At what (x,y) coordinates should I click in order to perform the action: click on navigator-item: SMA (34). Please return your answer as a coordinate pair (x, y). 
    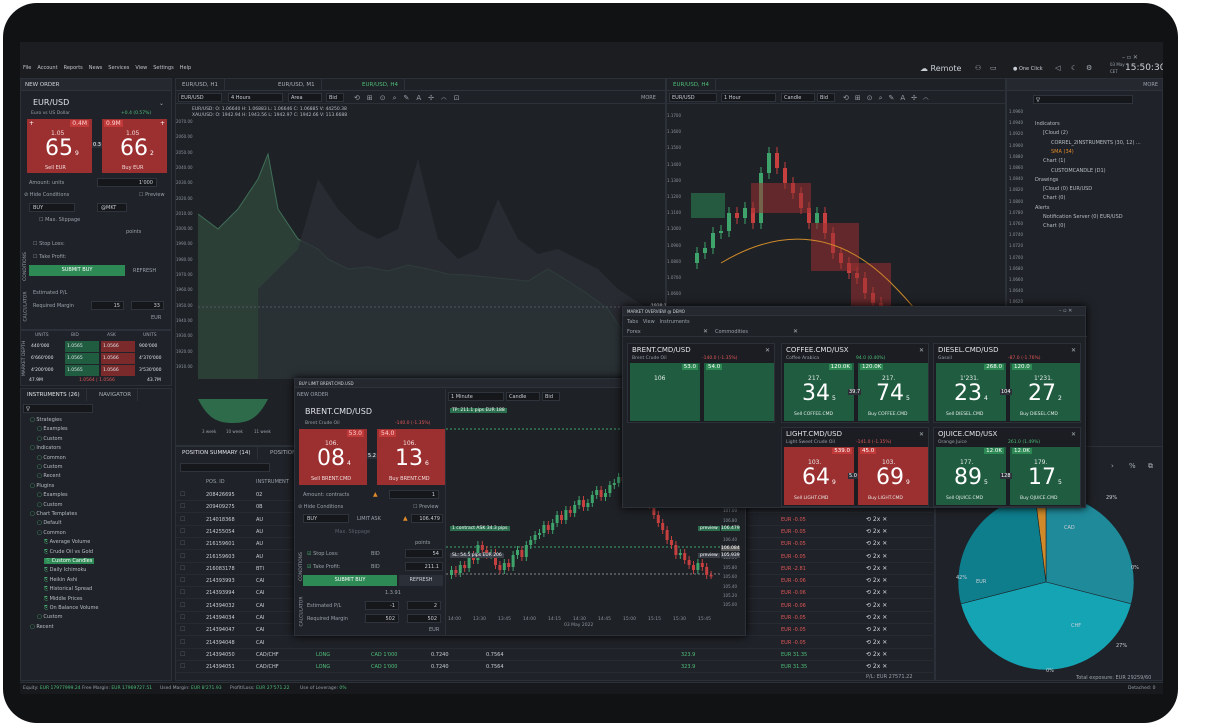
    Looking at the image, I should click on (1062, 152).